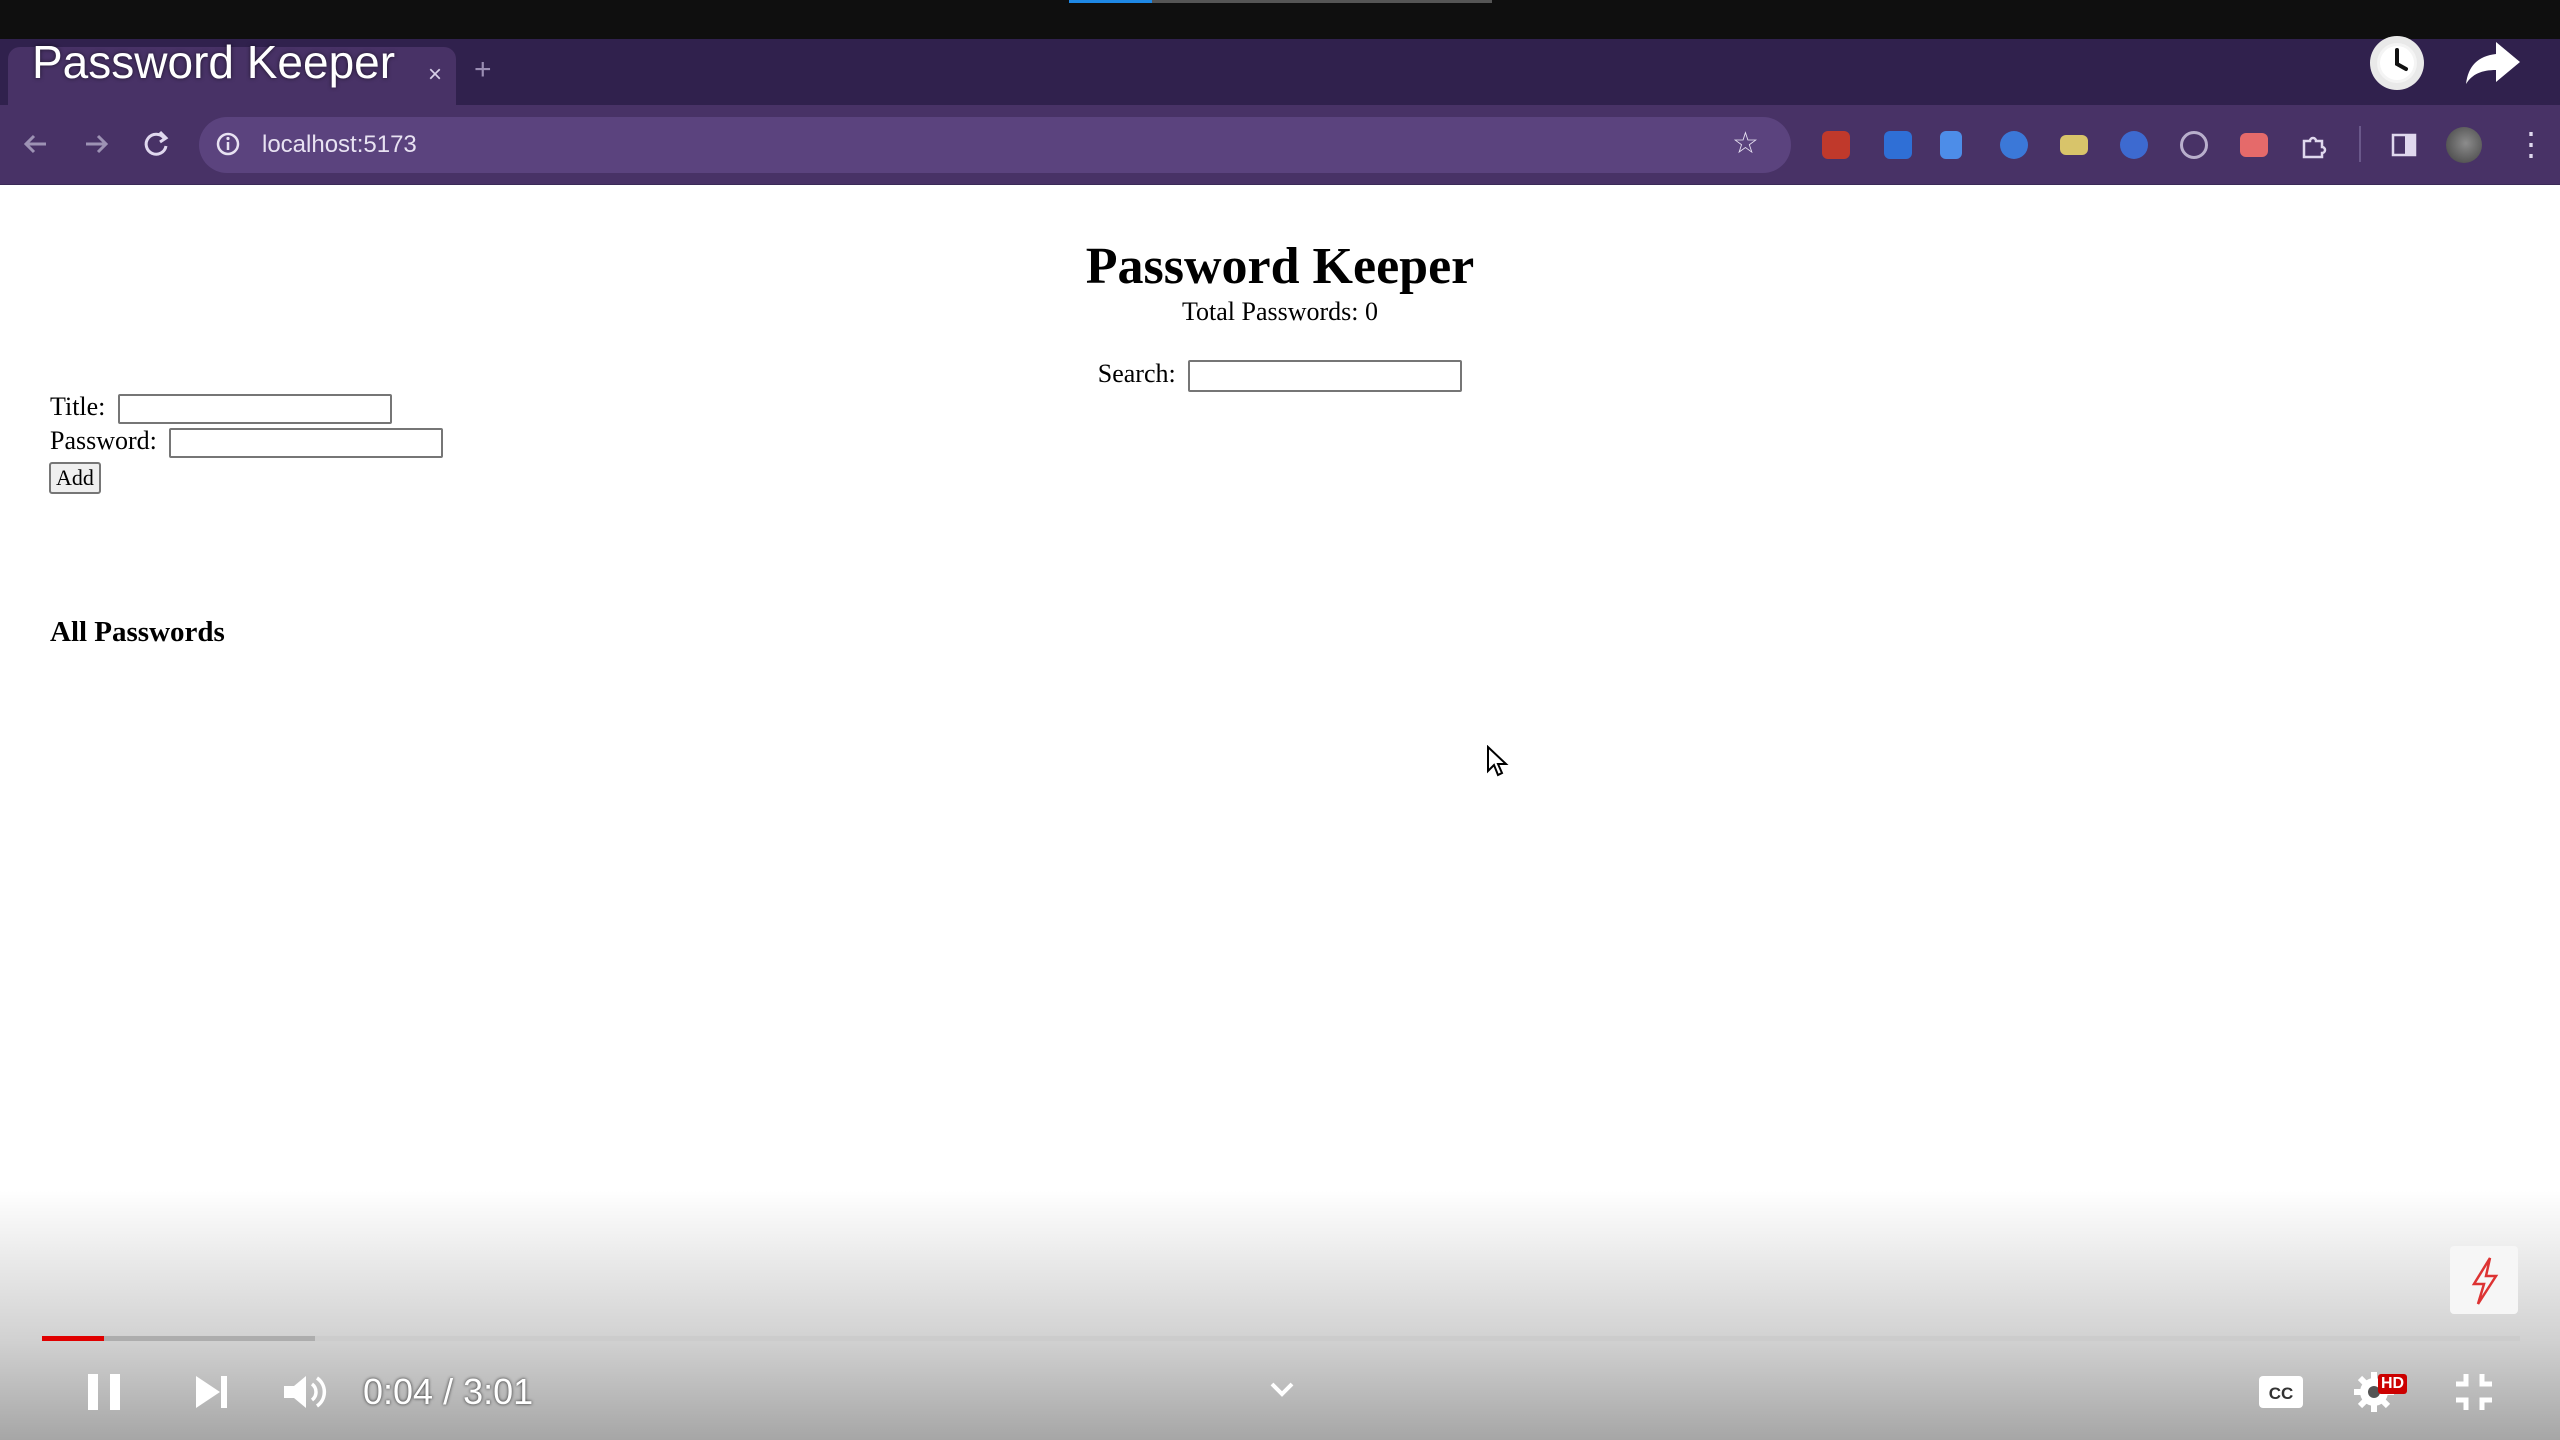 Image resolution: width=2560 pixels, height=1440 pixels. Describe the element at coordinates (228, 144) in the screenshot. I see `site-info-icon` at that location.